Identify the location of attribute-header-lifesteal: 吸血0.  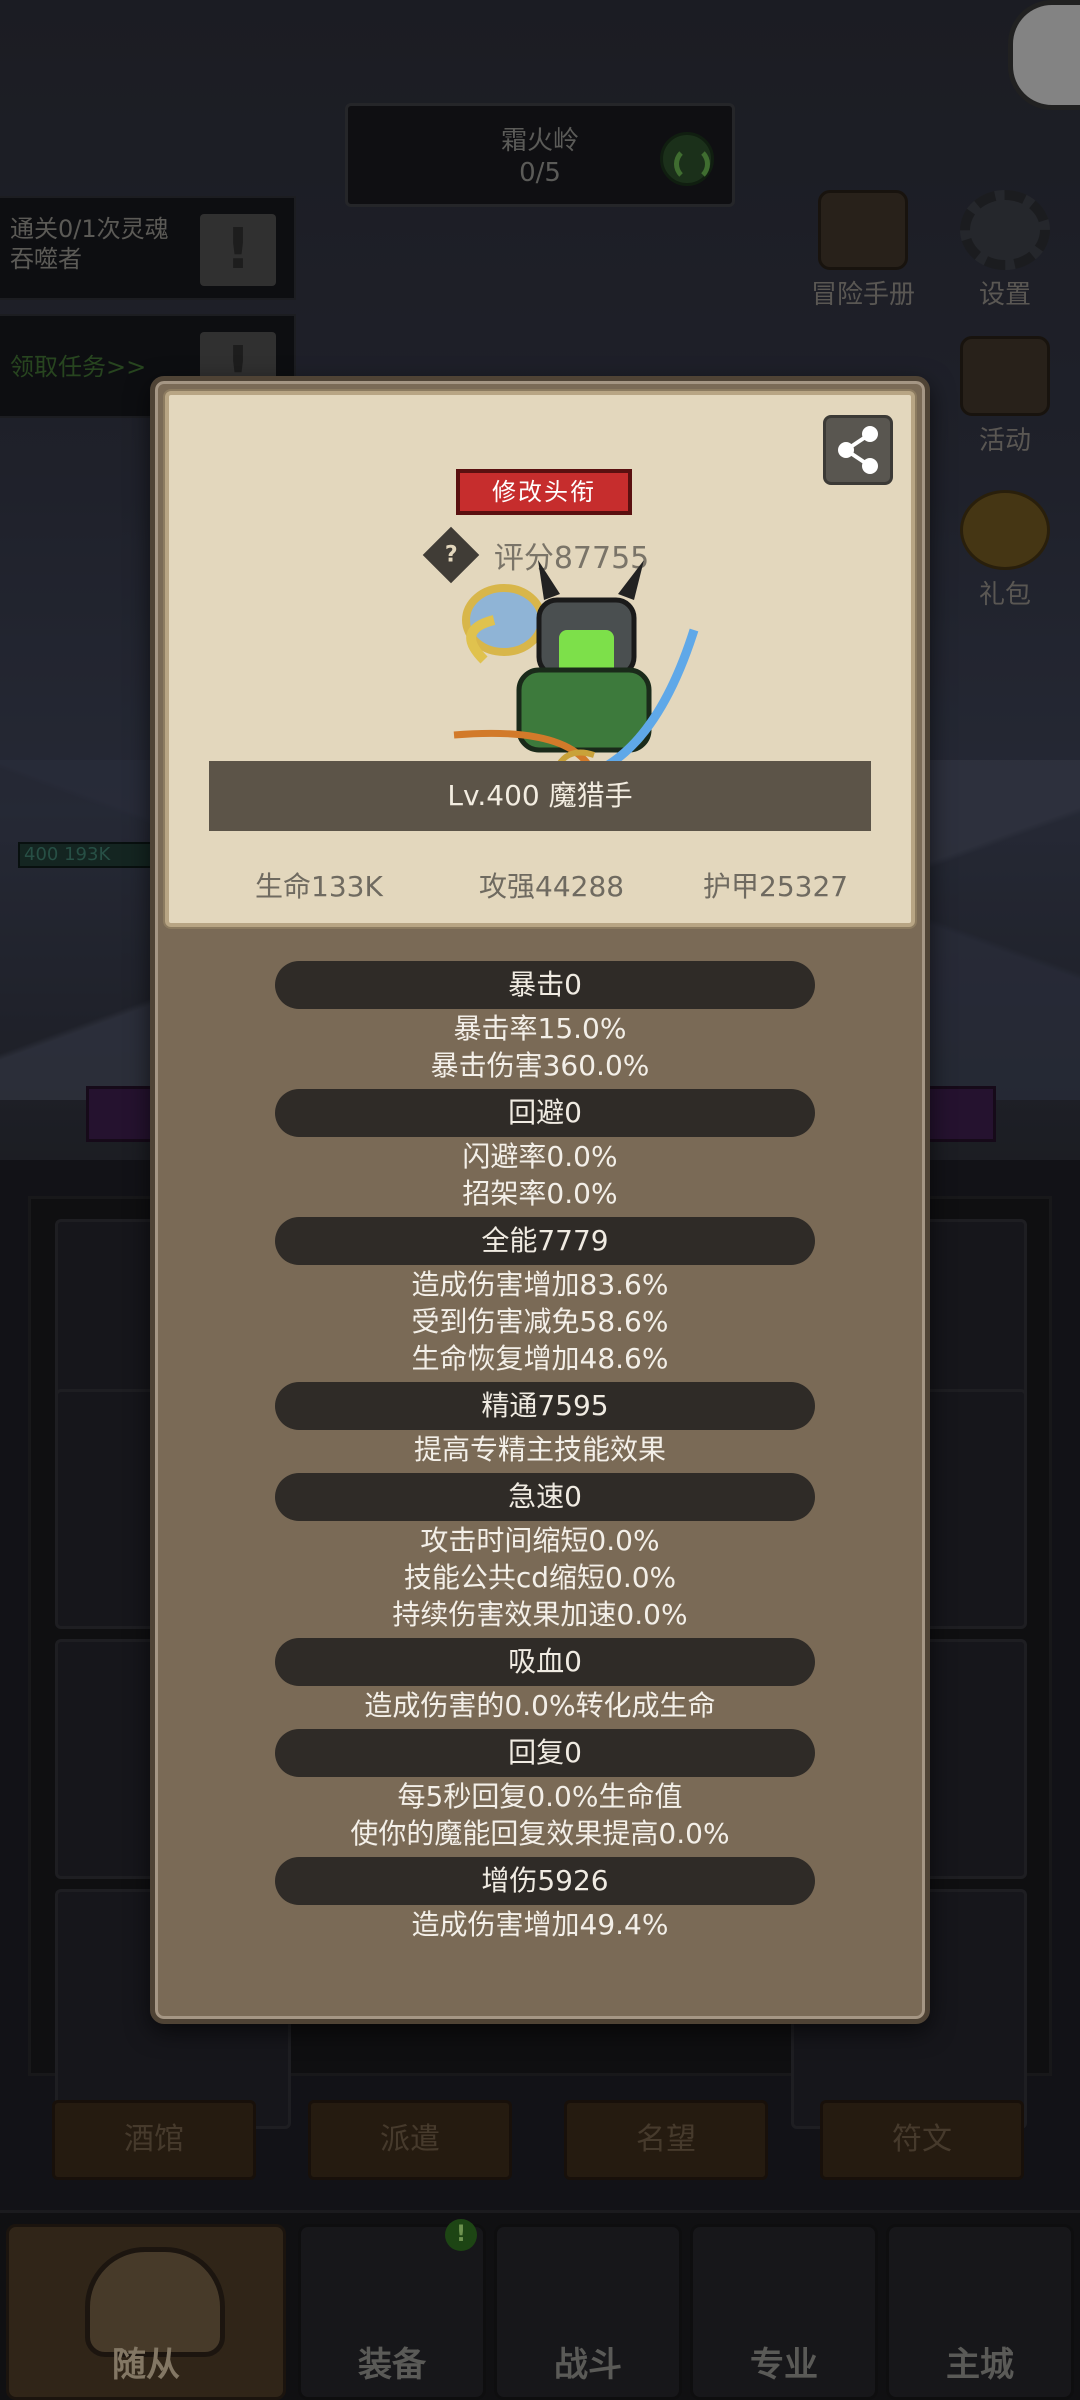
(545, 1662).